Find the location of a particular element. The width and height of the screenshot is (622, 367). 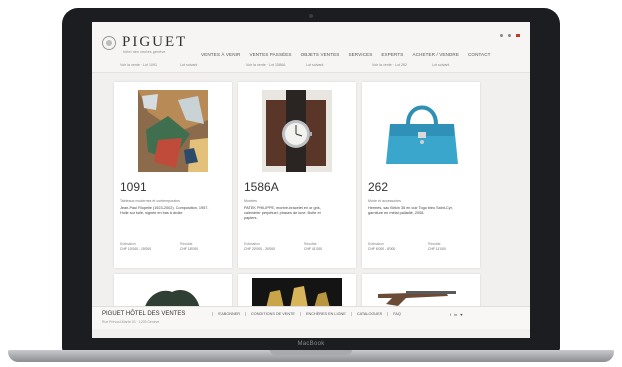

nav-item-contact: CONTACT is located at coordinates (479, 54).